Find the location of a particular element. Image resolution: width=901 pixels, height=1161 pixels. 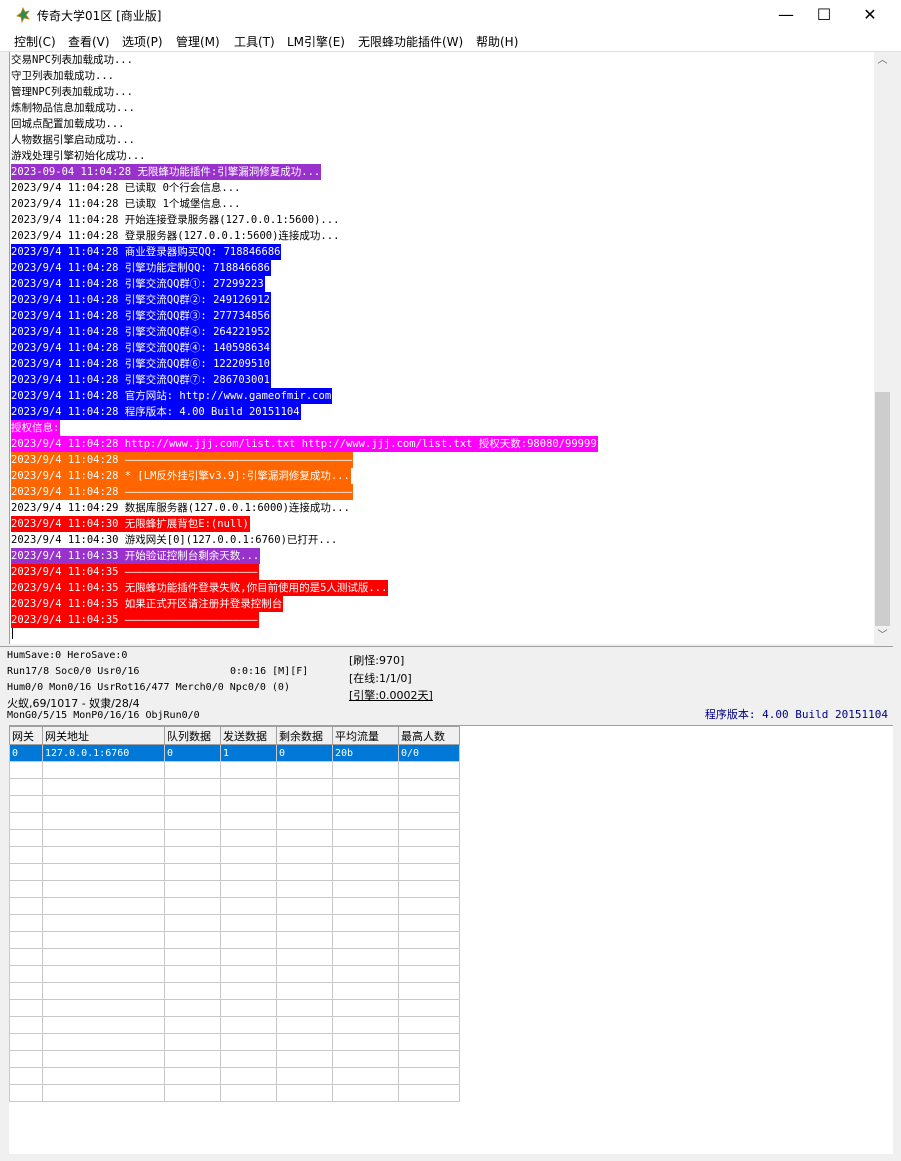

app-icon is located at coordinates (23, 15).